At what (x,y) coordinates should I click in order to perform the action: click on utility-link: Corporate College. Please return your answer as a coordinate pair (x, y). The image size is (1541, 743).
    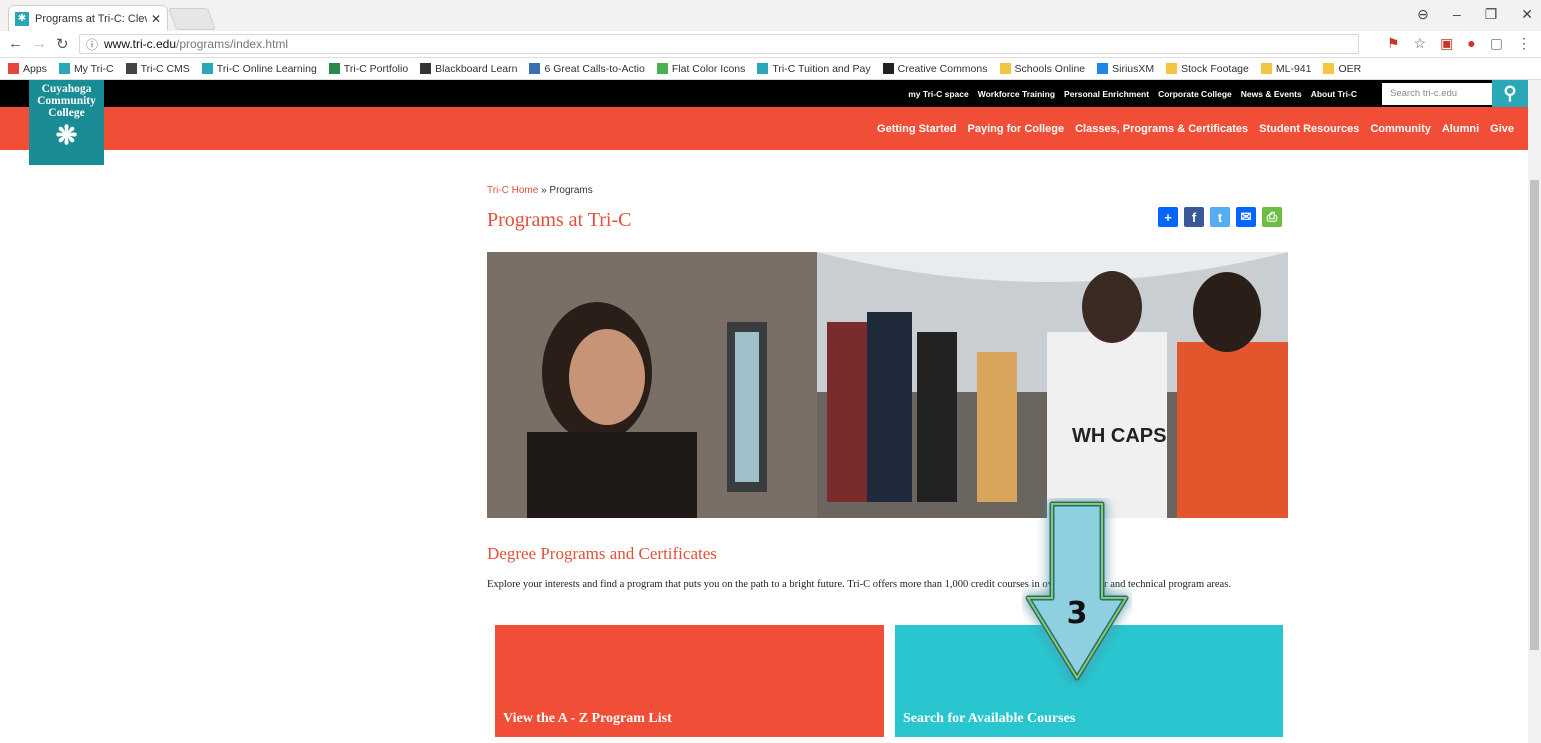
    Looking at the image, I should click on (1195, 94).